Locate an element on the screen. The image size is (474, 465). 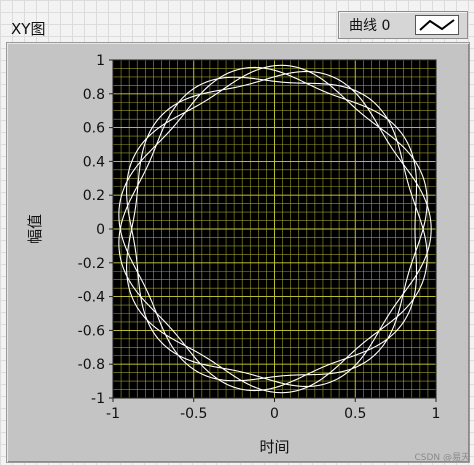
x-axis-label: 时间 is located at coordinates (274, 447).